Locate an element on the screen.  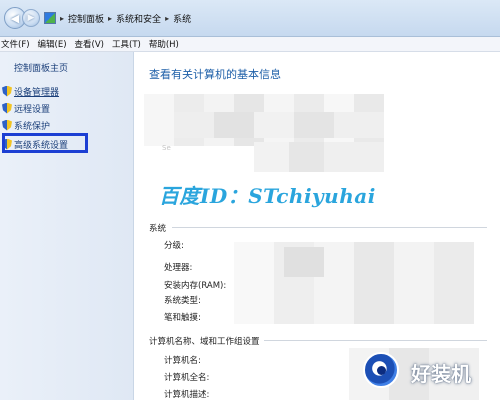
task-remote-settings: 远程设置 is located at coordinates (26, 108).